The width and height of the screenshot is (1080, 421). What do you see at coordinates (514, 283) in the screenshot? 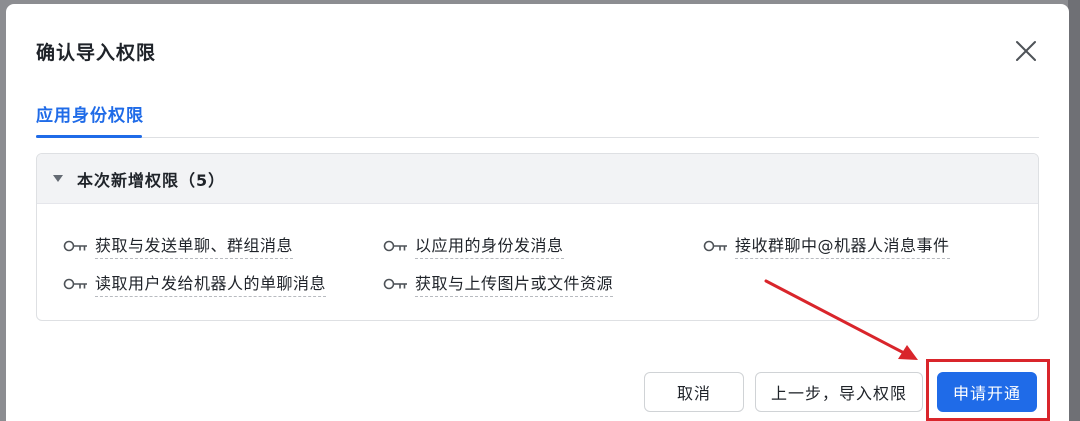
I see `permission-label: 获取与上传图片或文件资源` at bounding box center [514, 283].